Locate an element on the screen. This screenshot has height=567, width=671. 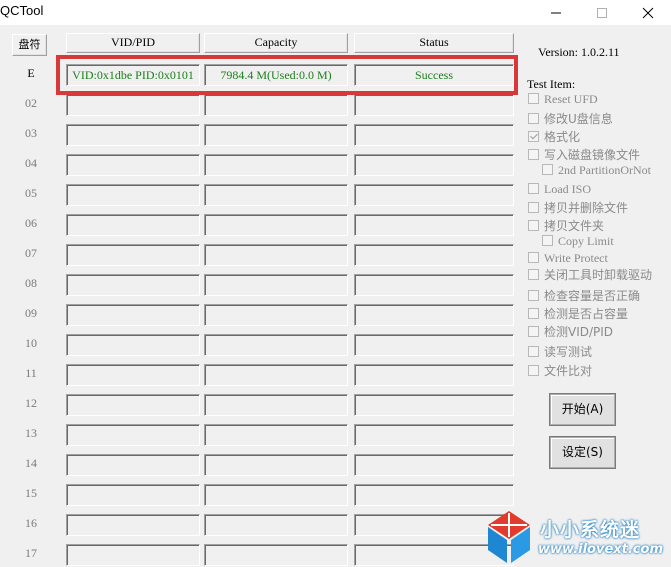
highlight-box is located at coordinates (287, 75).